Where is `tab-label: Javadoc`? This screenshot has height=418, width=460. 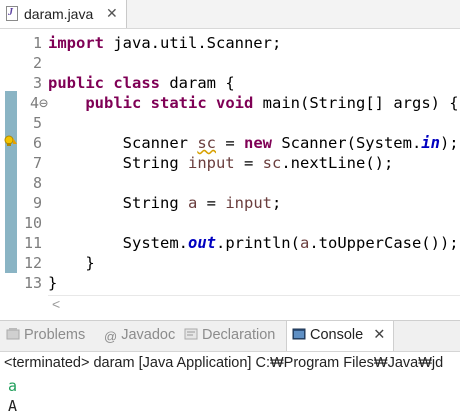 tab-label: Javadoc is located at coordinates (148, 335).